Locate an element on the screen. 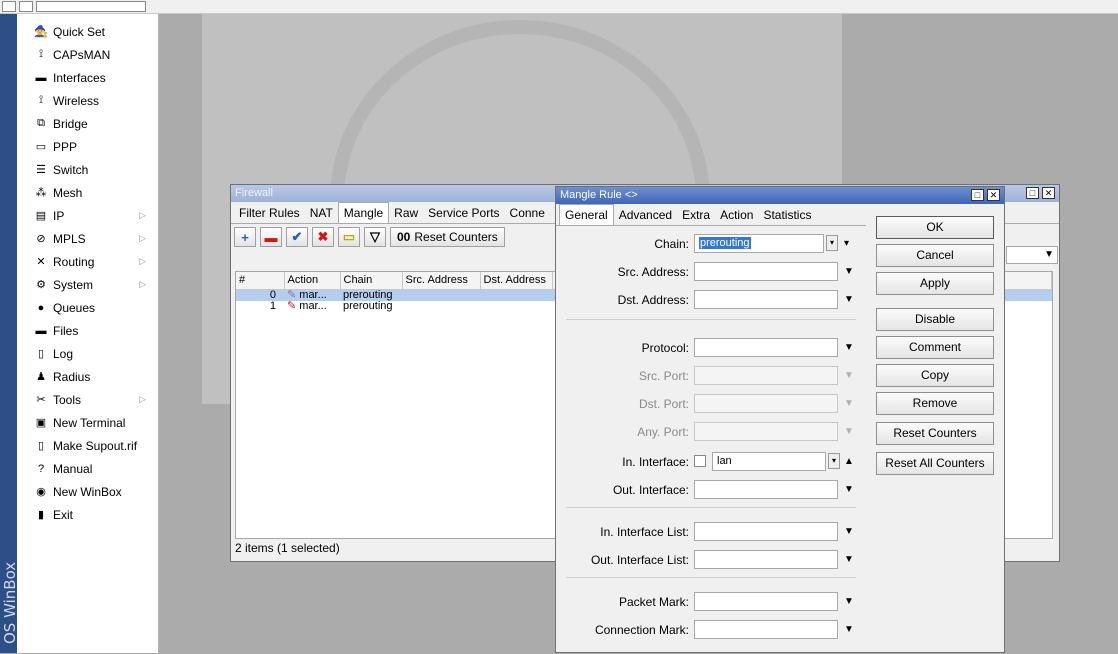  sidebar-item-quick-set: 🧙 Quick Set is located at coordinates (87, 31).